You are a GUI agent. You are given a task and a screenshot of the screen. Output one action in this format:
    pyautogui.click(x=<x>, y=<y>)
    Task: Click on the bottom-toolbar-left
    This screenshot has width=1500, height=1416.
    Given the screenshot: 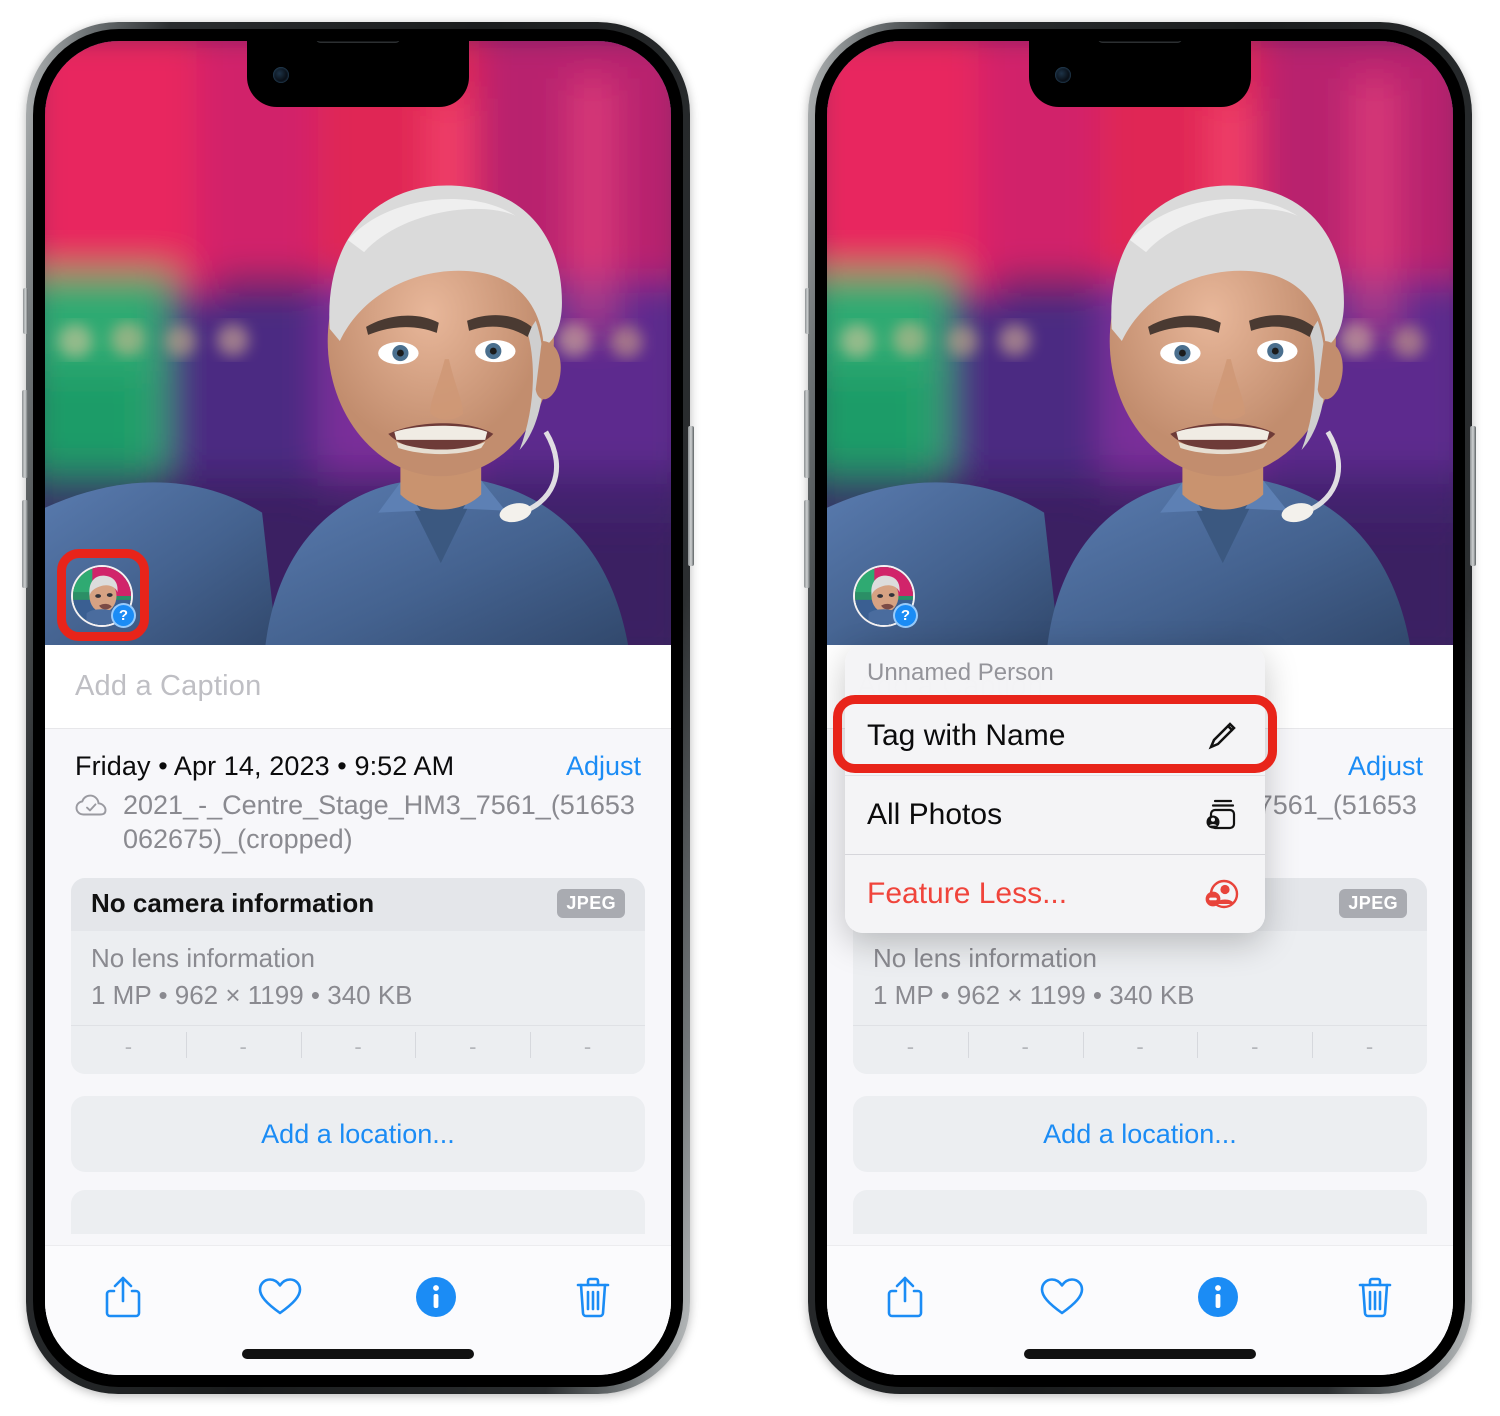 What is the action you would take?
    pyautogui.click(x=358, y=1310)
    